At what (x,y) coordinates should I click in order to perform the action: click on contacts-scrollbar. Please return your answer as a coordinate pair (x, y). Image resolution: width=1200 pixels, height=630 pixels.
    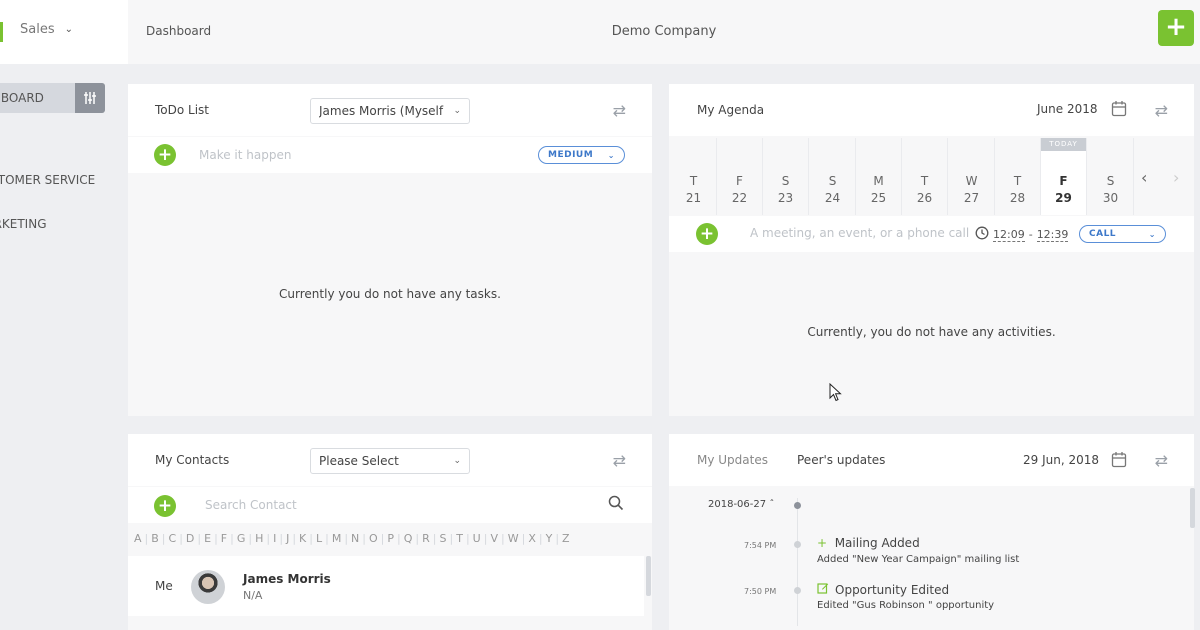
    Looking at the image, I should click on (648, 576).